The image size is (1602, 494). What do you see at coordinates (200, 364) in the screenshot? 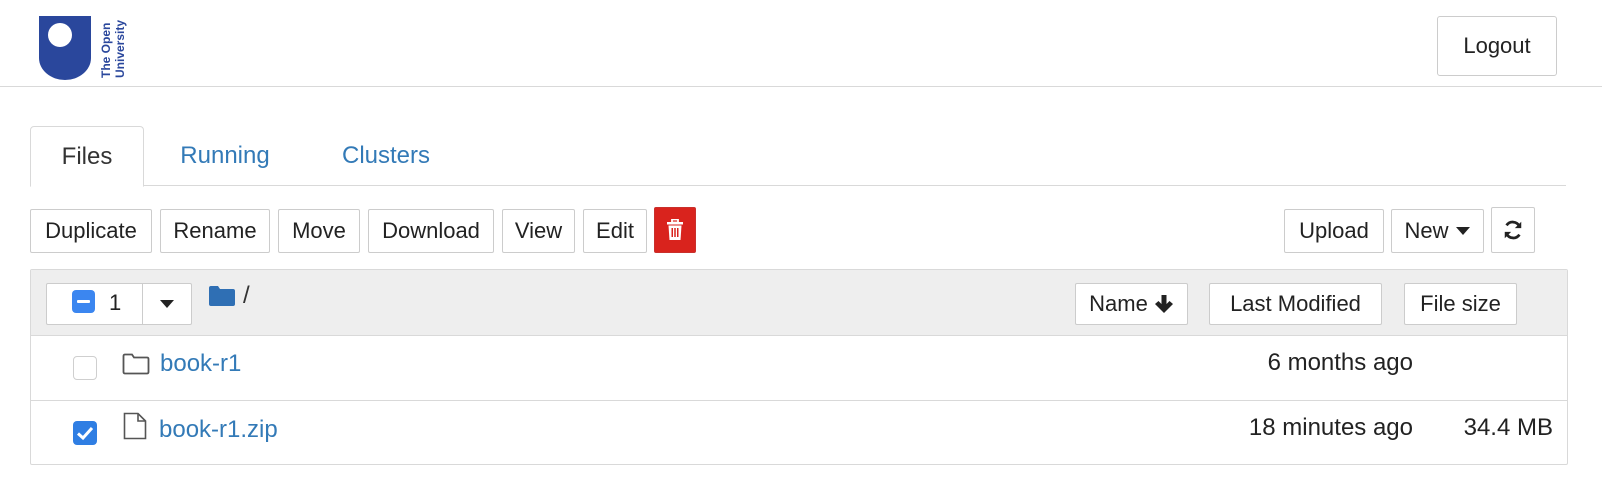
I see `file-link: book-r1` at bounding box center [200, 364].